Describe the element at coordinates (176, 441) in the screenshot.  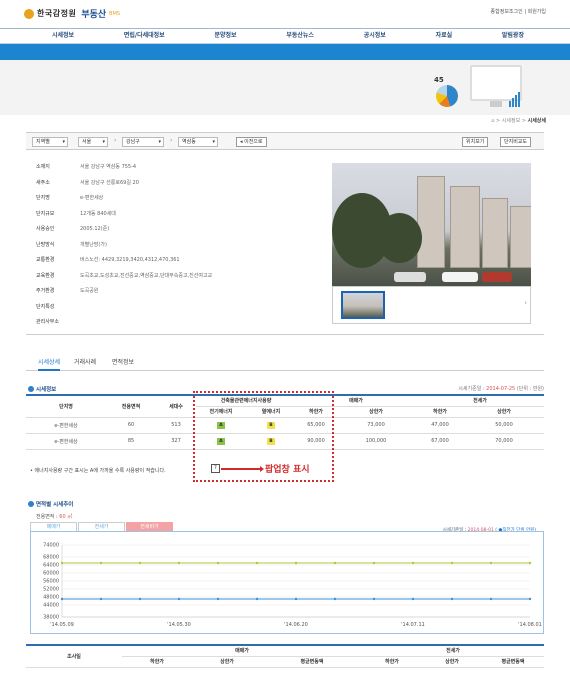
I see `table-cell-households: 327` at that location.